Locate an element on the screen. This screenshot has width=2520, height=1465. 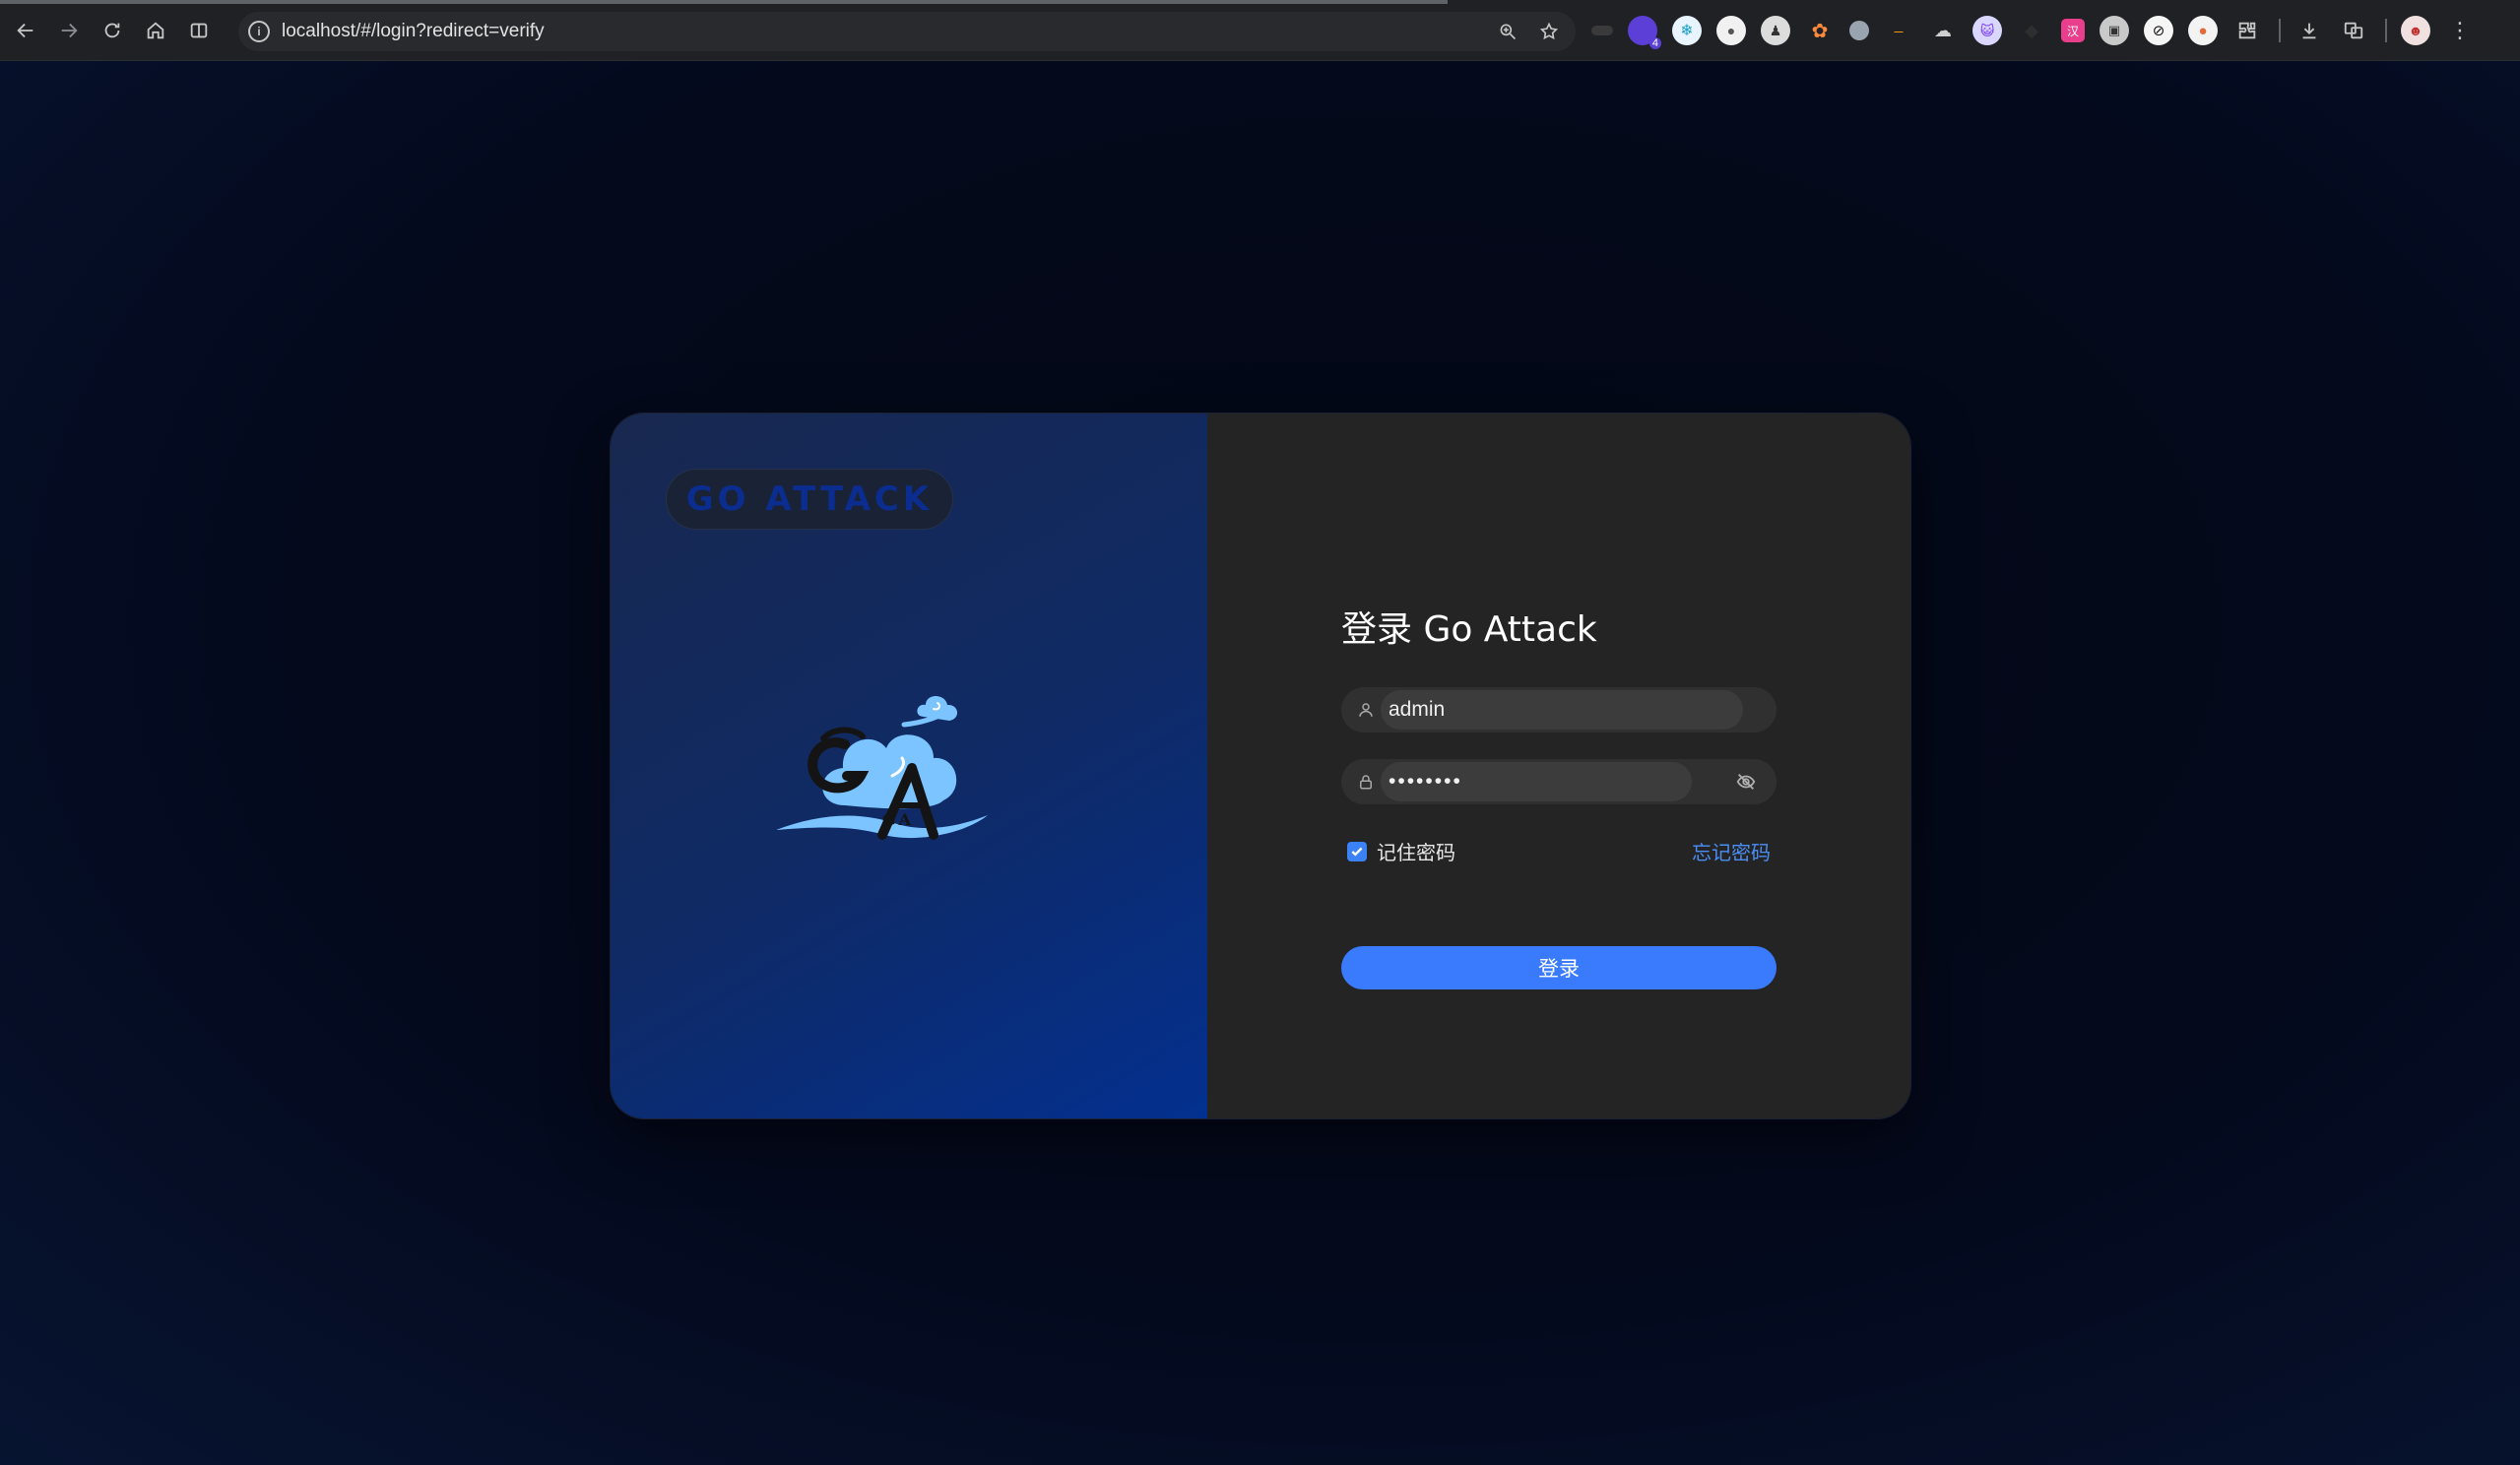
login-title: 登录 Go Attack is located at coordinates (1469, 630).